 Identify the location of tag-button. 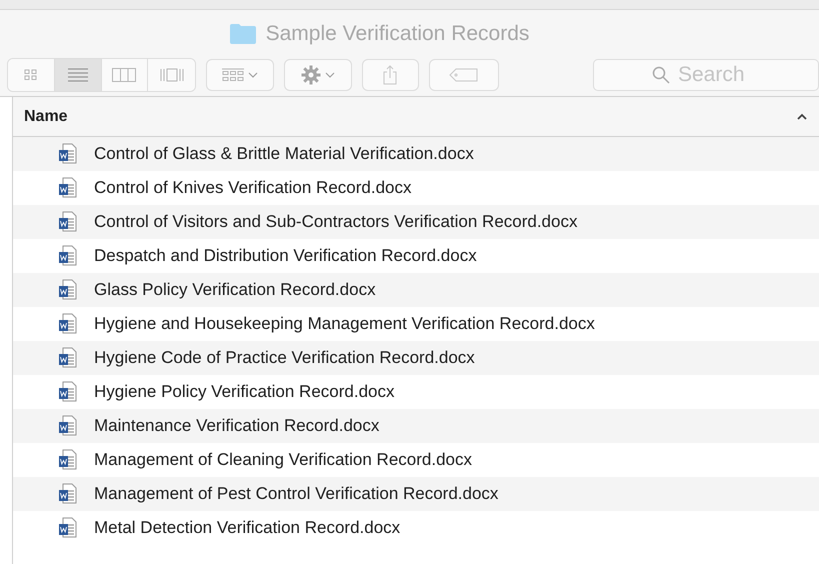
(464, 75).